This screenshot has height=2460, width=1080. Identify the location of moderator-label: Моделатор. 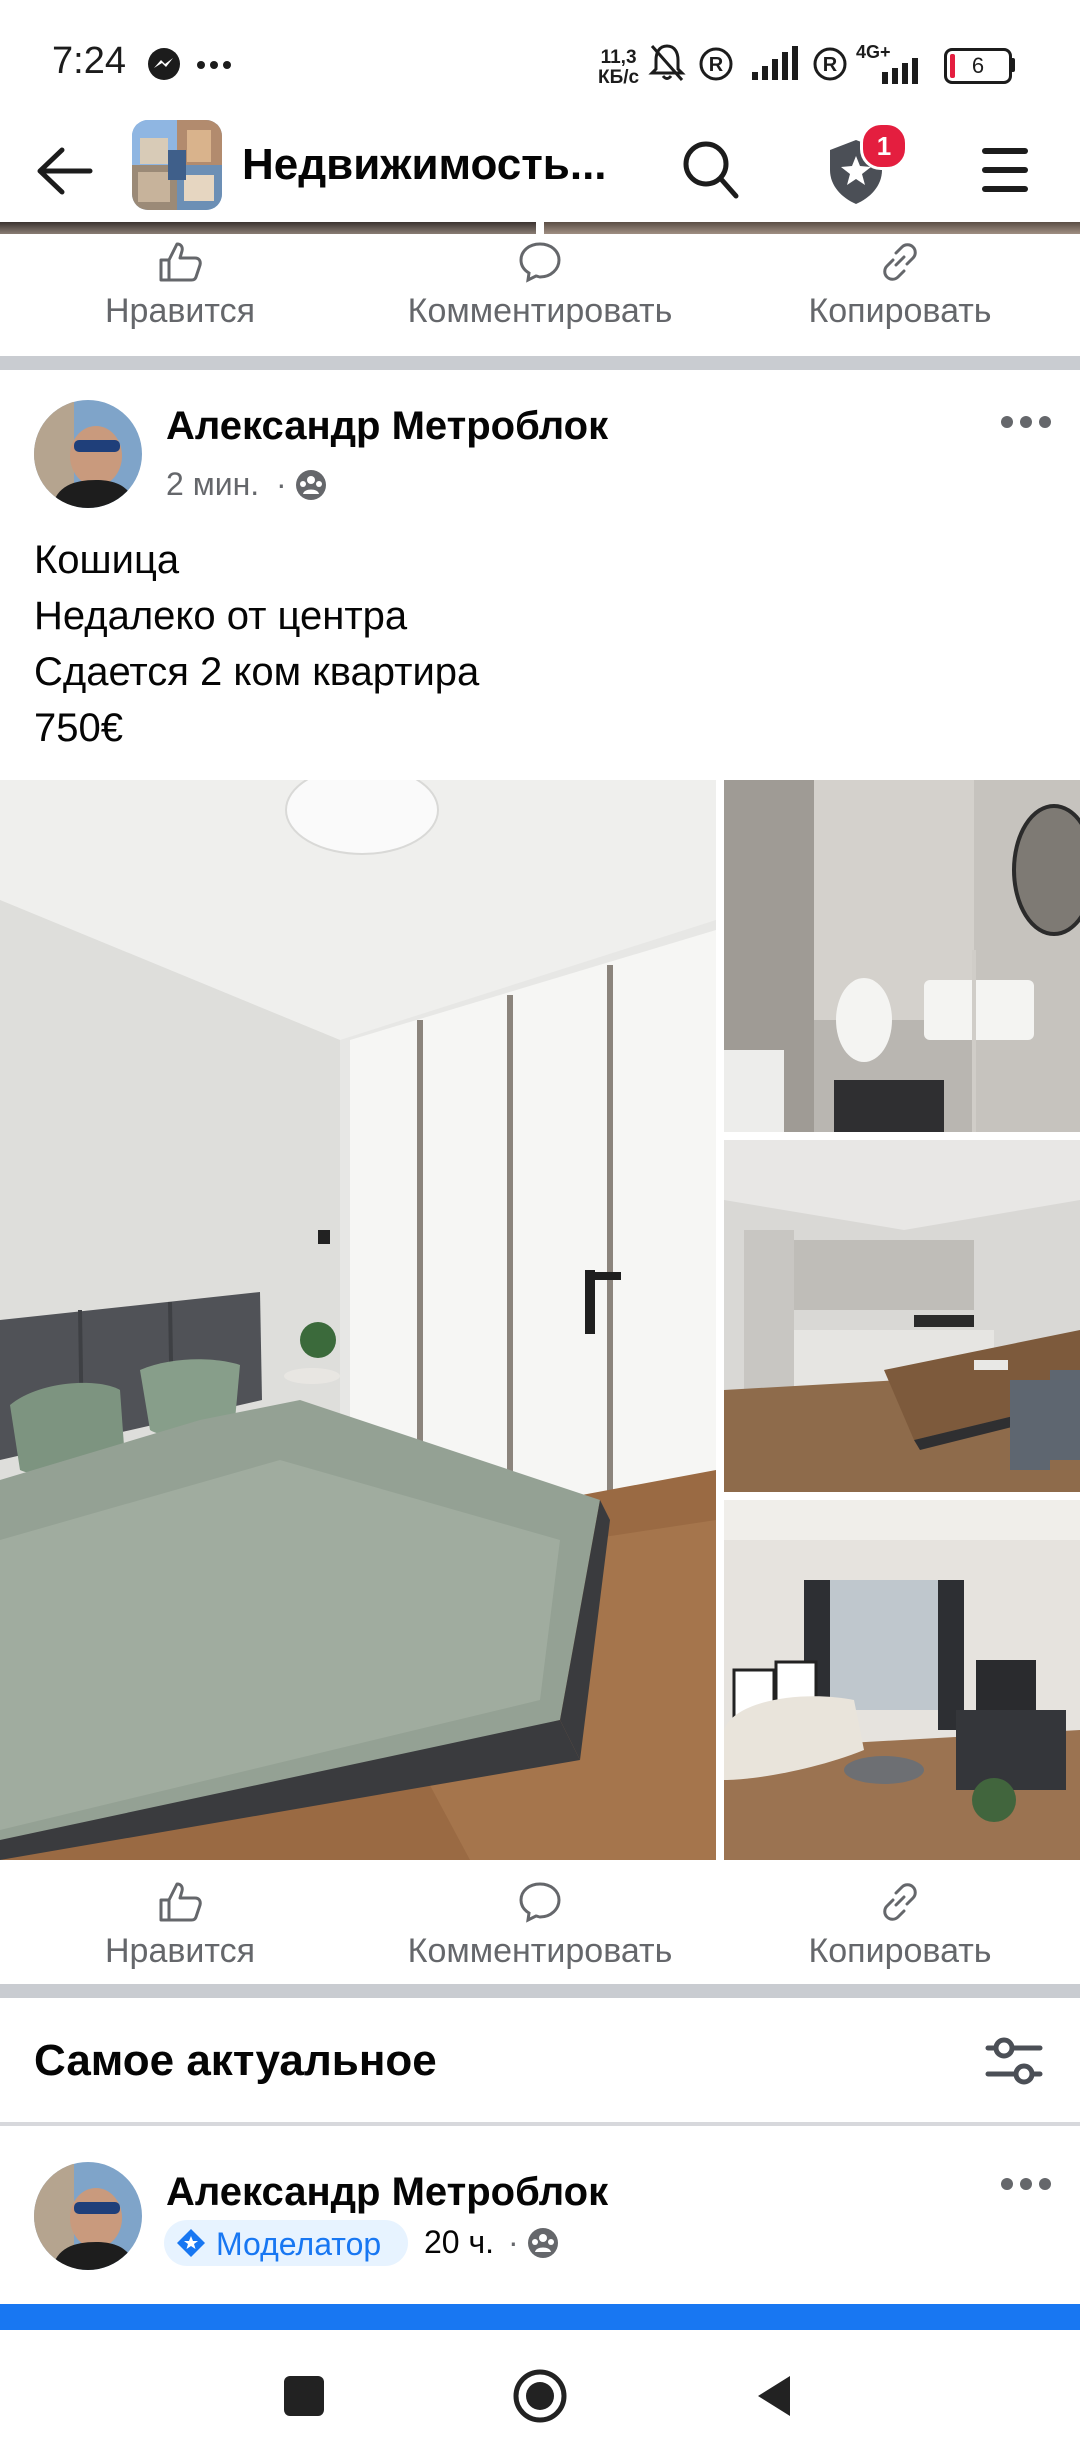
(299, 2244).